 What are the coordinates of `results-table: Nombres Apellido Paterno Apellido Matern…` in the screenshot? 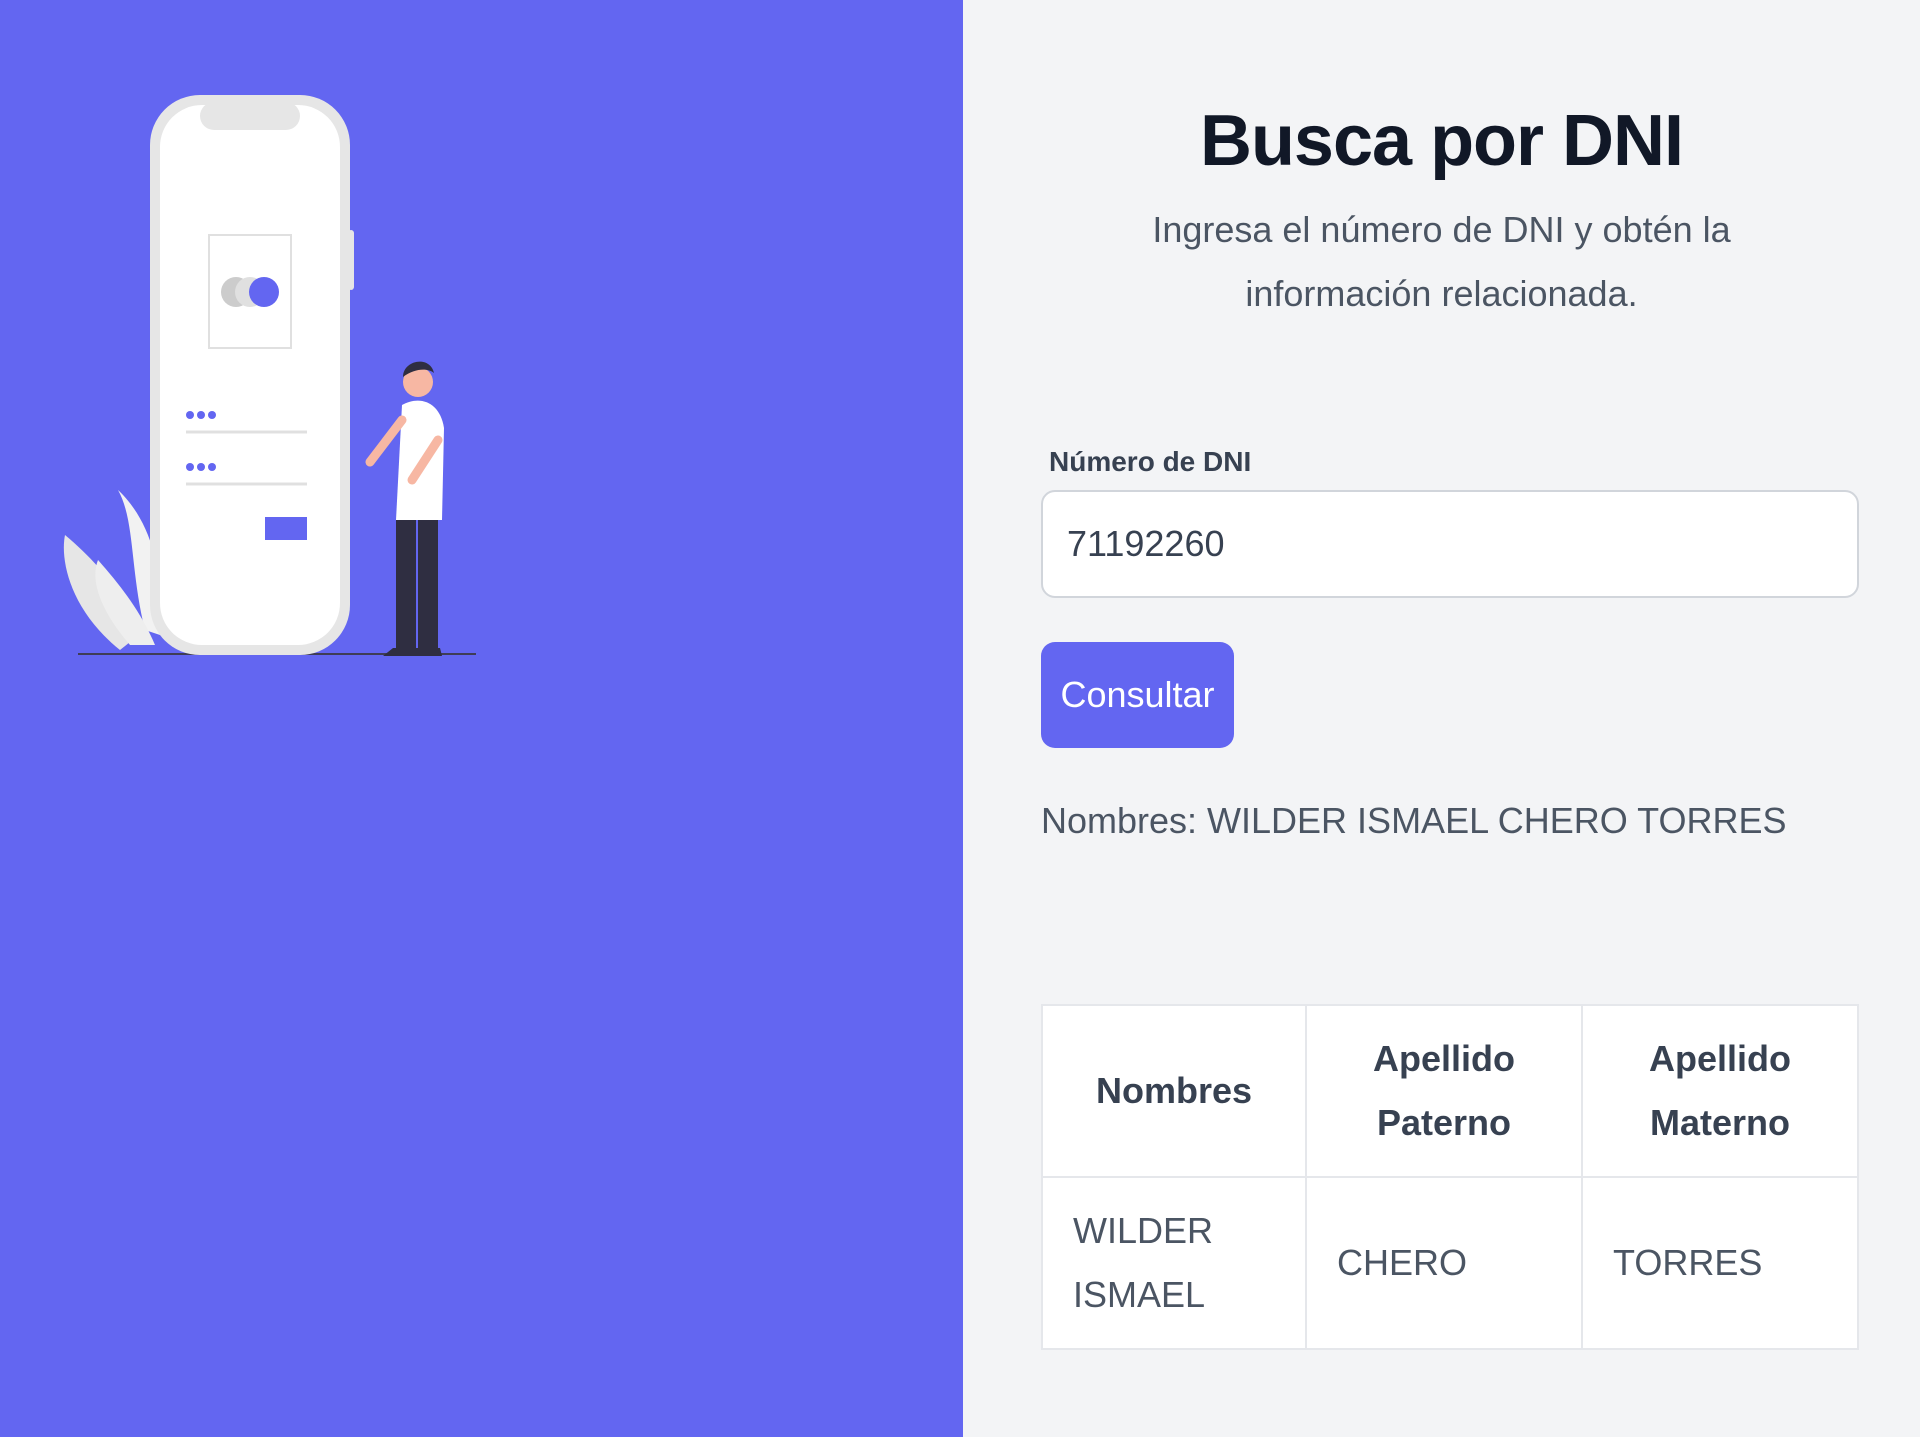 It's located at (1450, 1177).